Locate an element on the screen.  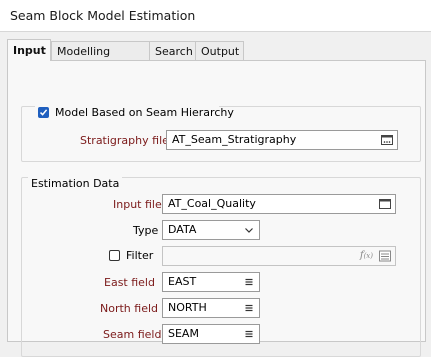
input-file-label: Input file is located at coordinates (137, 204).